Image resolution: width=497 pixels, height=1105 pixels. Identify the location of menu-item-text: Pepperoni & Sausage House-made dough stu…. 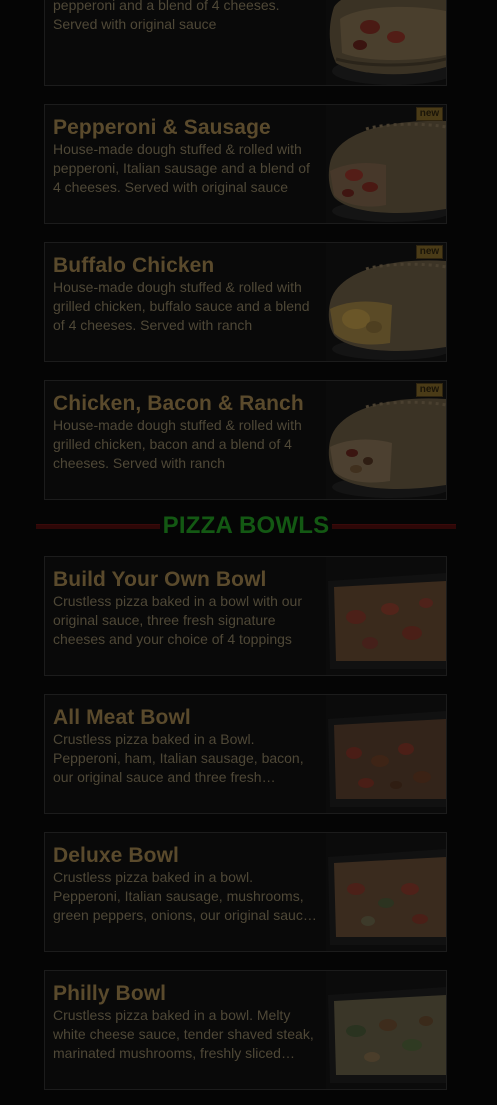
(185, 156).